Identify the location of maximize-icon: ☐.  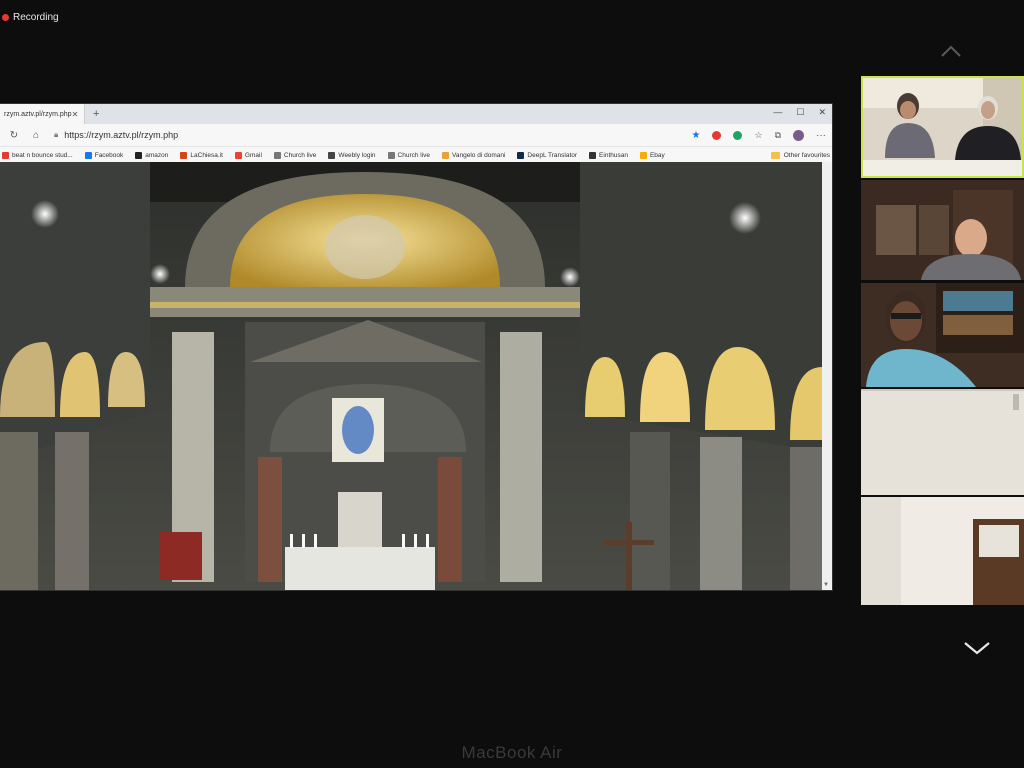
(800, 112).